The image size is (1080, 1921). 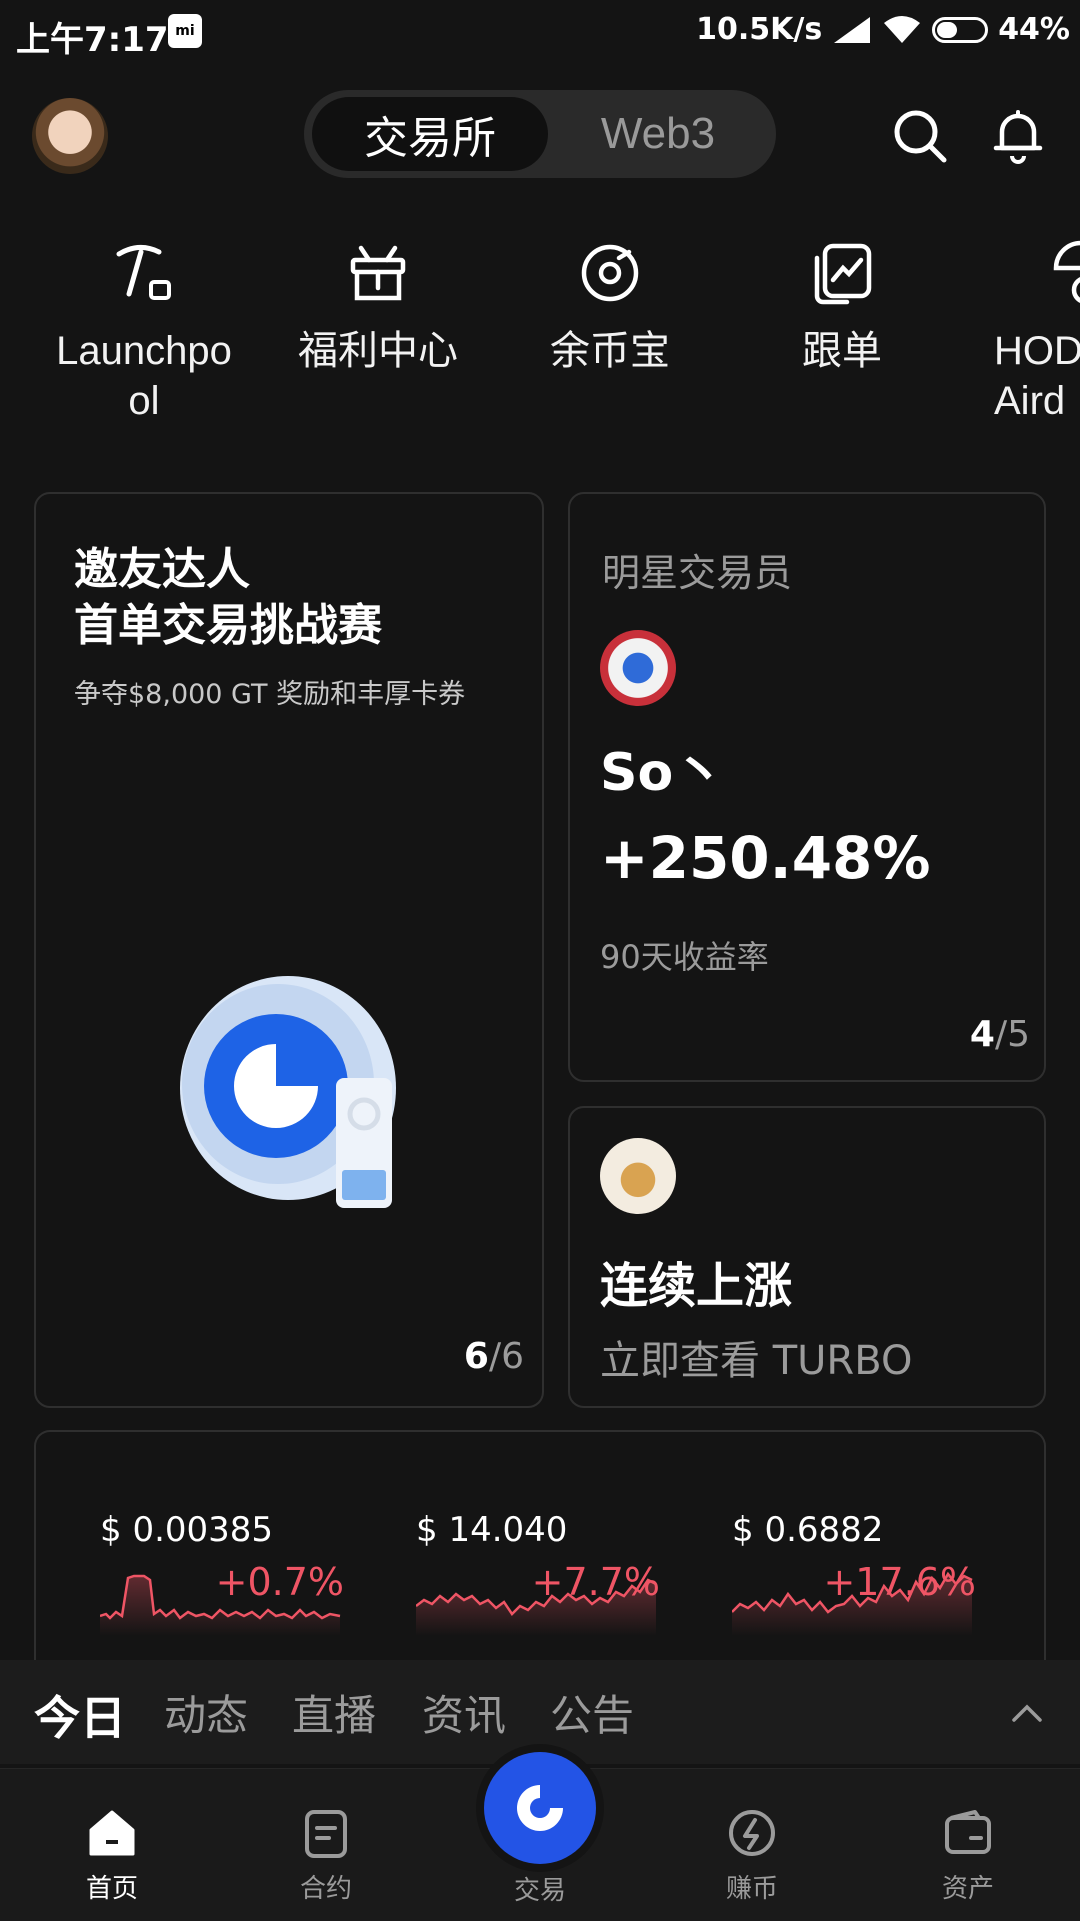 What do you see at coordinates (756, 1361) in the screenshot?
I see `rising-subtitle: 立即查看 TURBO` at bounding box center [756, 1361].